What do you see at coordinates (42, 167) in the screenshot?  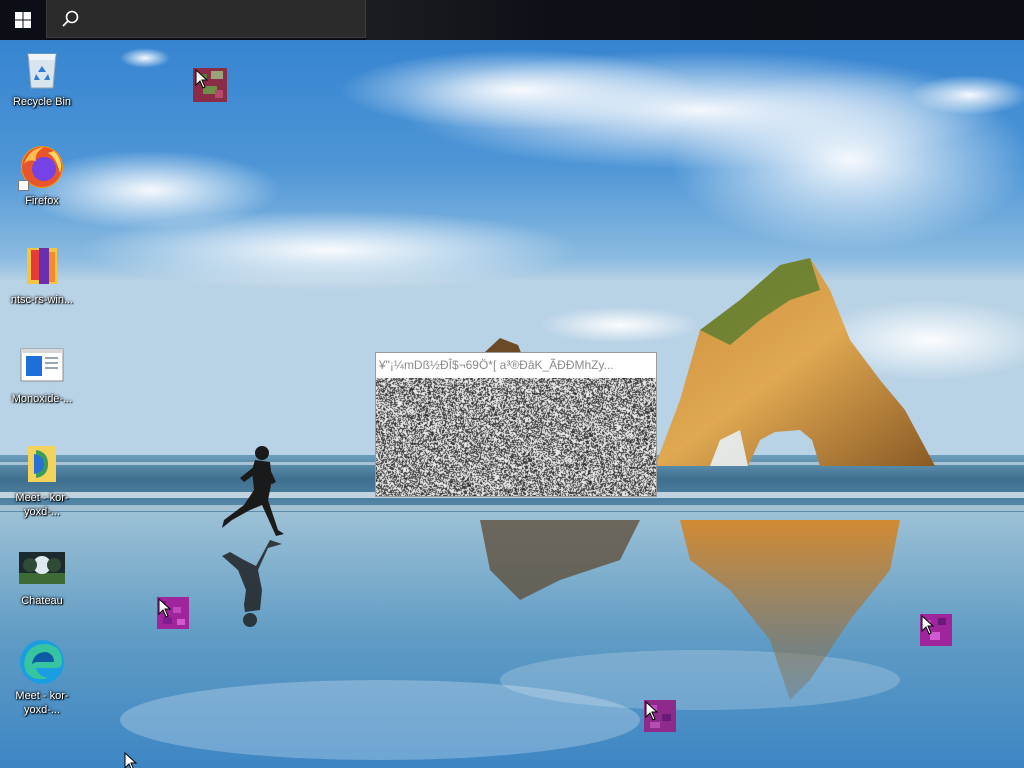 I see `firefox-icon` at bounding box center [42, 167].